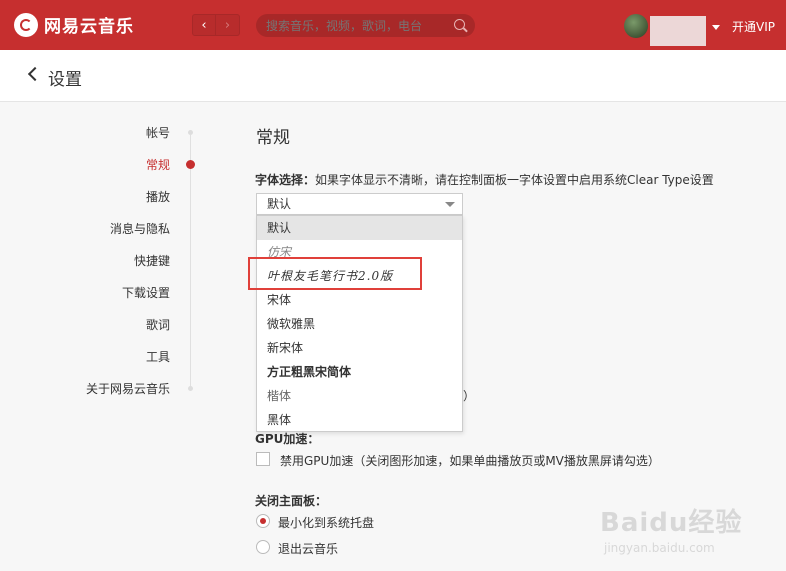 This screenshot has width=786, height=571. I want to click on watermark-main: Baidu经验, so click(671, 523).